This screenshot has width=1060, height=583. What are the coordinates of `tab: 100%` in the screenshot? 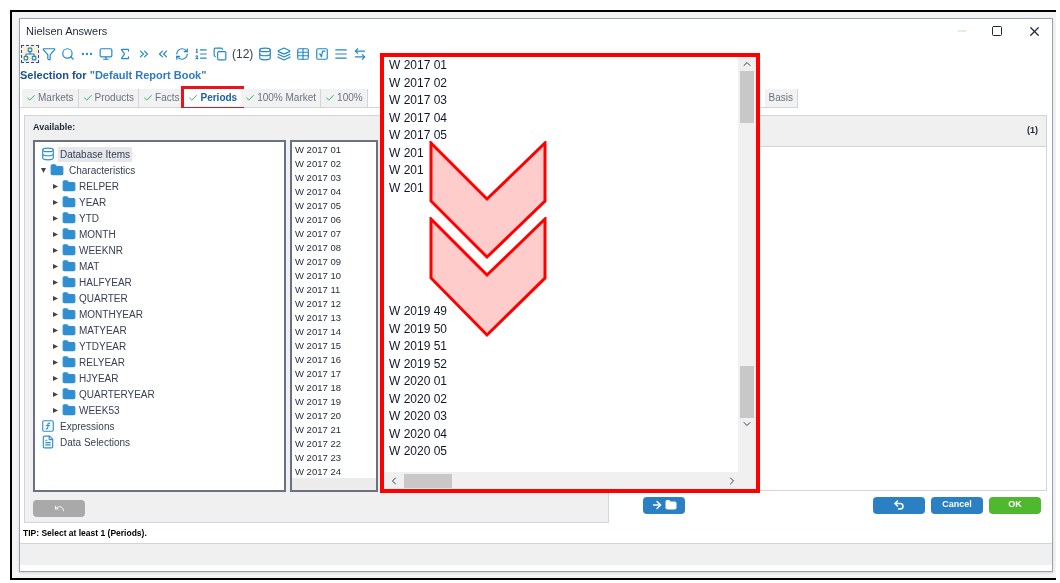 It's located at (344, 97).